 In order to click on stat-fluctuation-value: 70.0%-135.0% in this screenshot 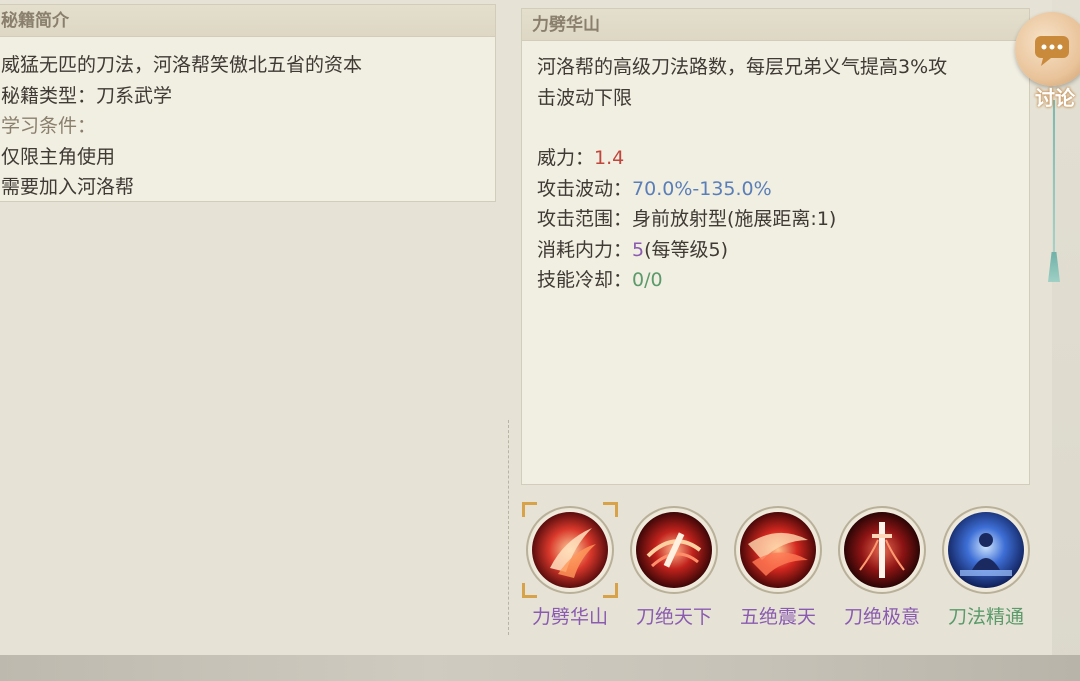, I will do `click(702, 189)`.